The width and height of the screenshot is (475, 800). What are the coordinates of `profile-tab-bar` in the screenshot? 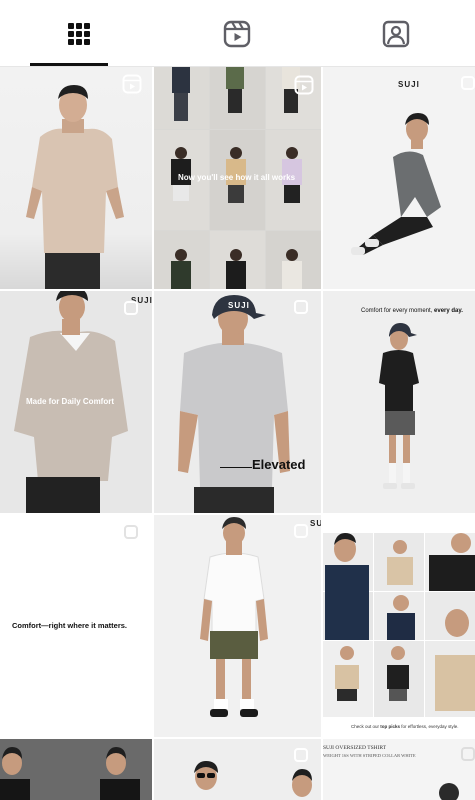 It's located at (237, 33).